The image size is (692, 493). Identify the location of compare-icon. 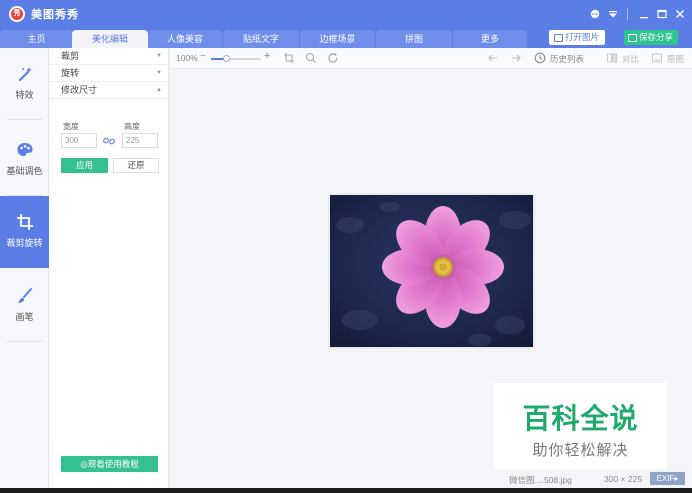
(612, 58).